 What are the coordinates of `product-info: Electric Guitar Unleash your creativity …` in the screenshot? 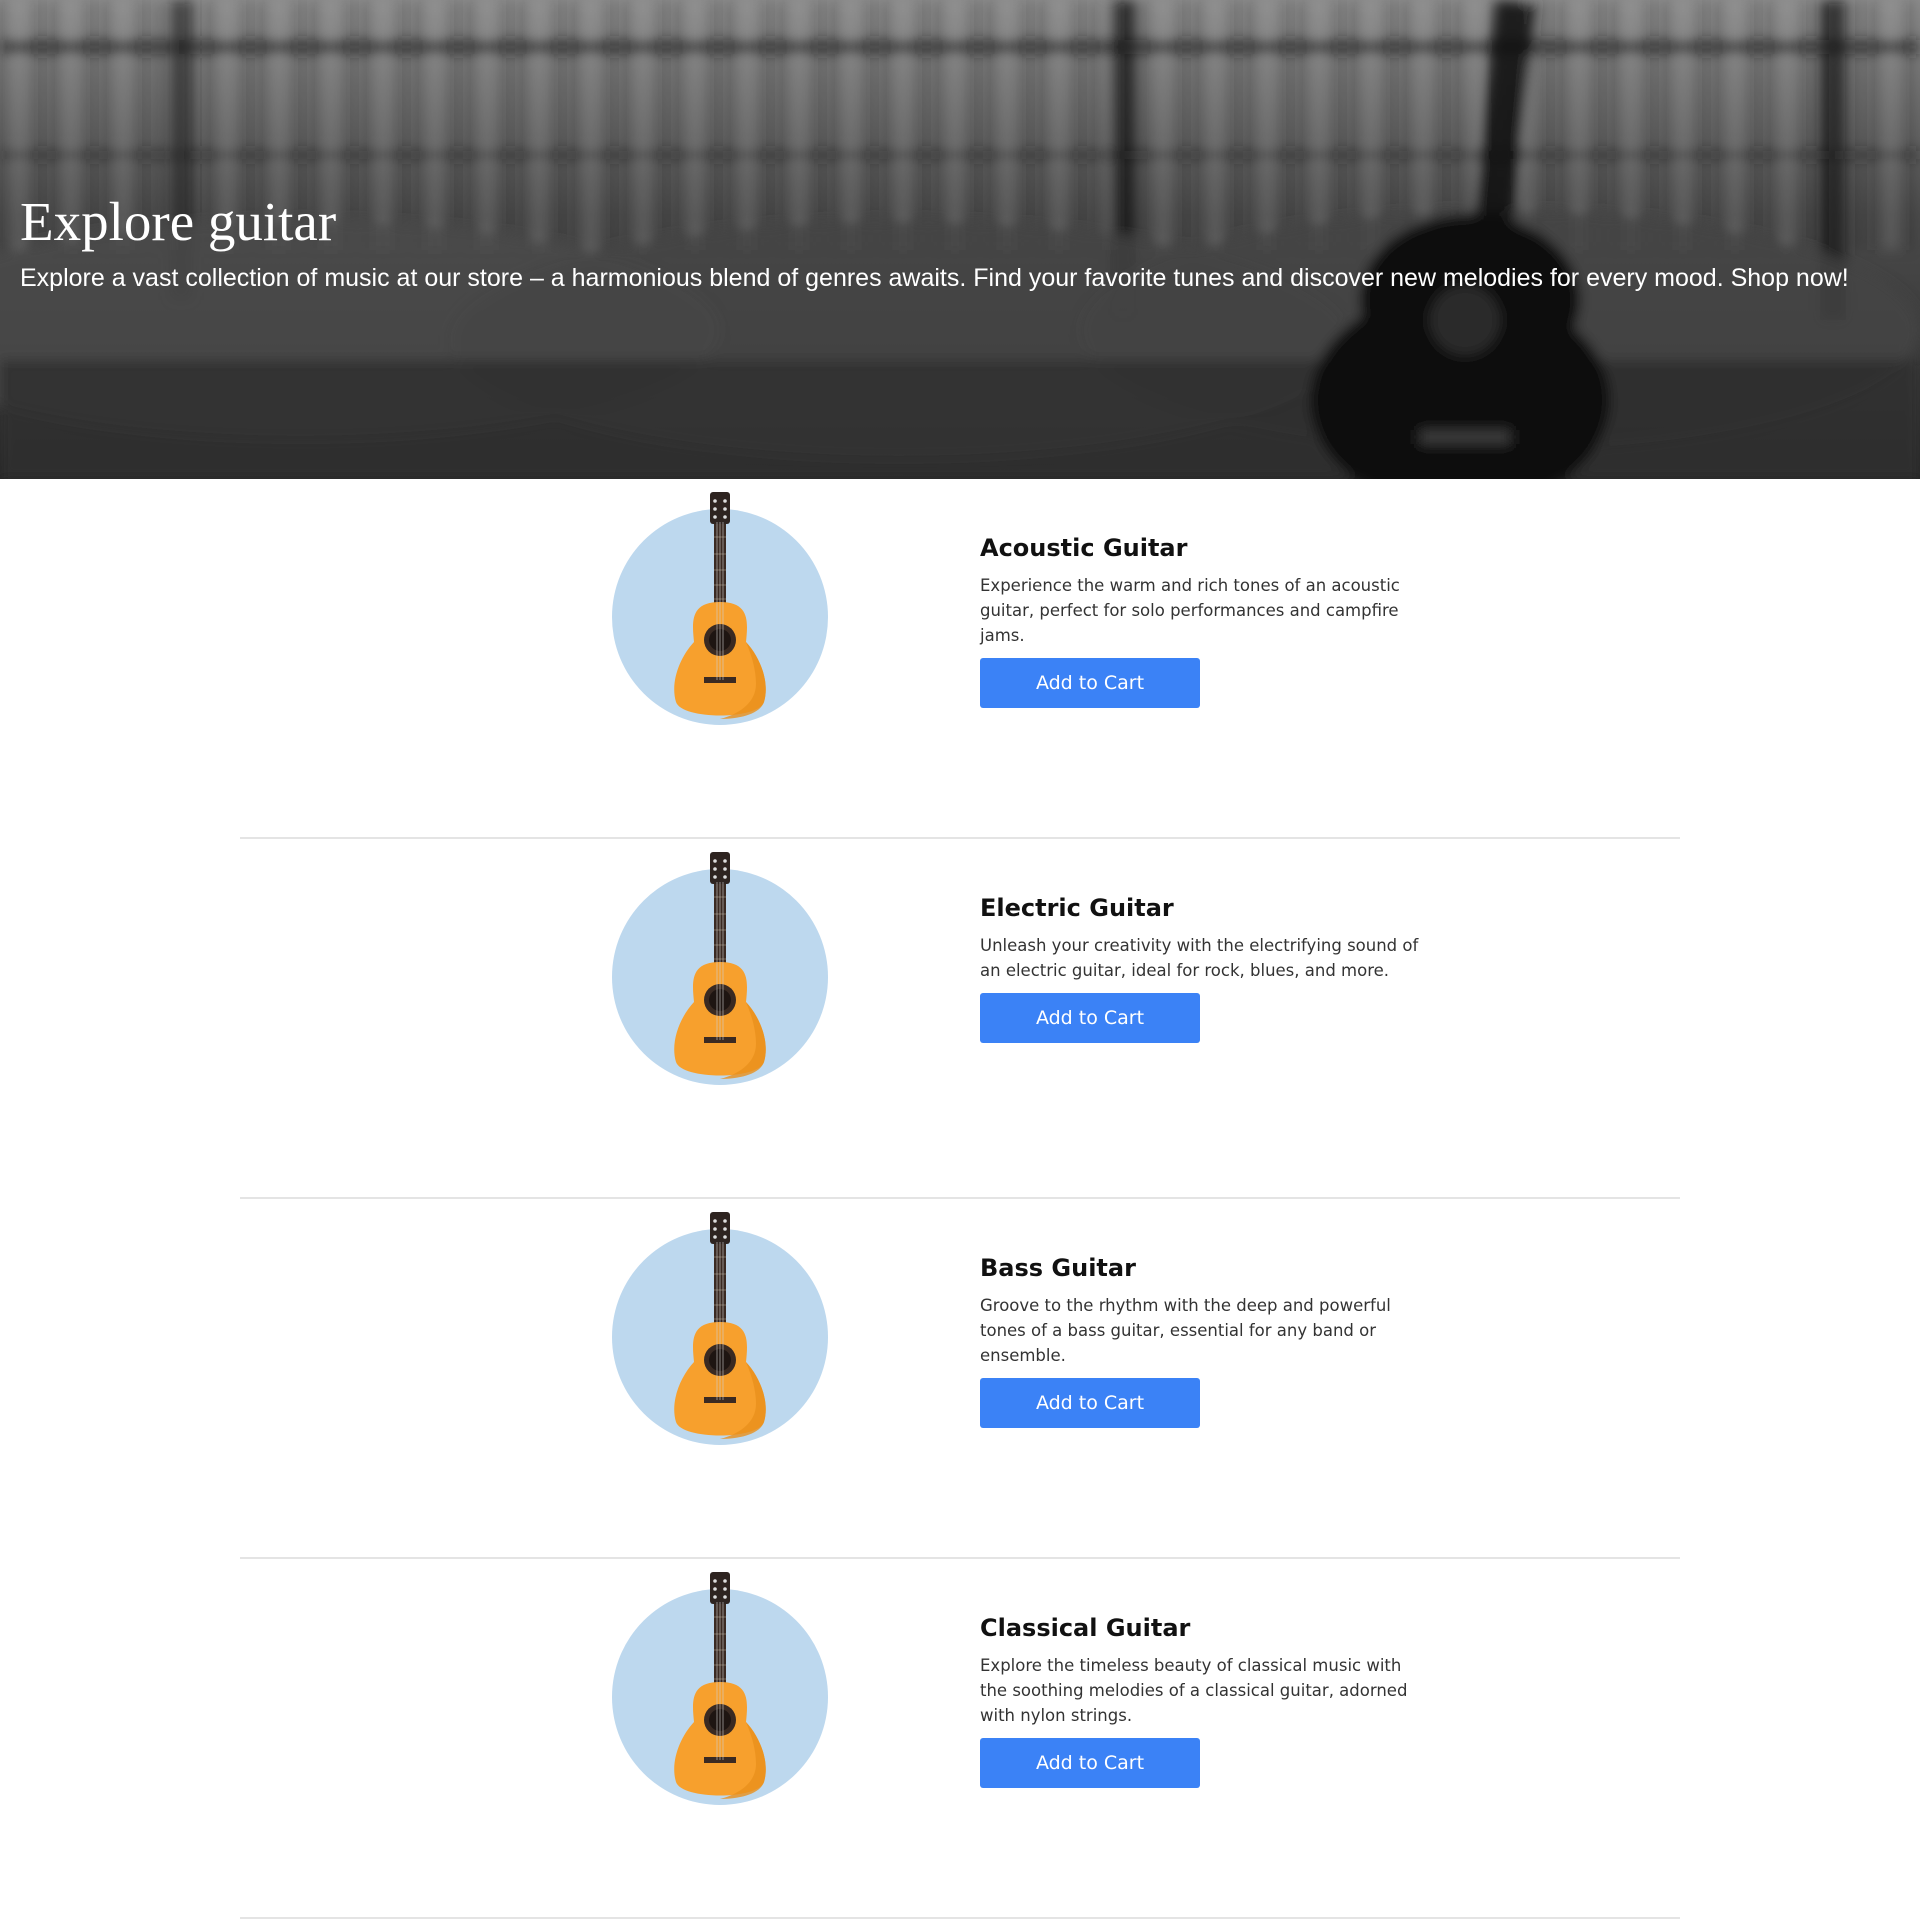 It's located at (1205, 968).